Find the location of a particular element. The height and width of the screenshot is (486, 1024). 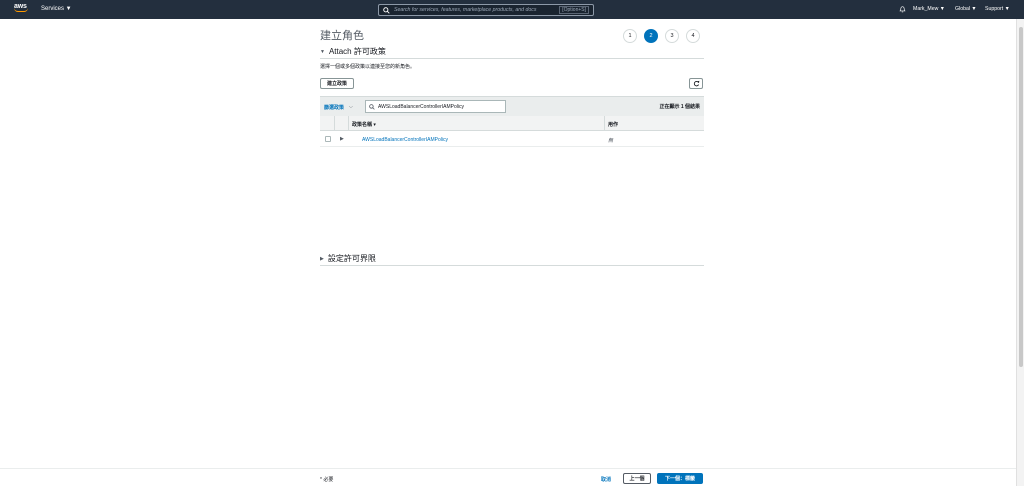

aws-logo-text: aws is located at coordinates (20, 6).